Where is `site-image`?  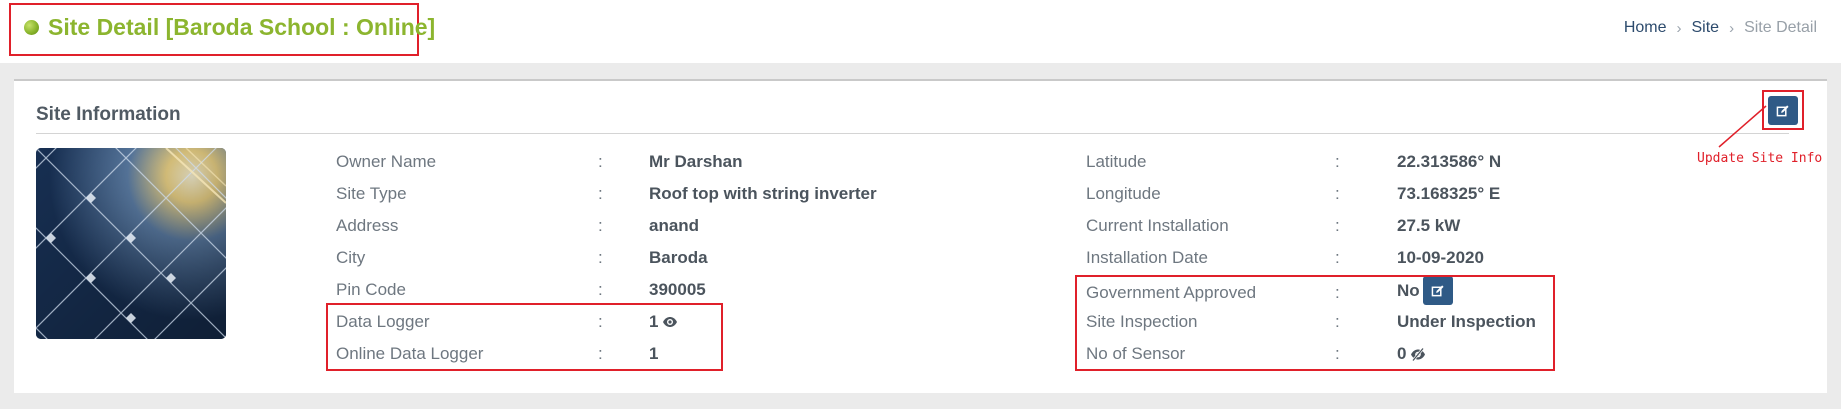
site-image is located at coordinates (131, 243).